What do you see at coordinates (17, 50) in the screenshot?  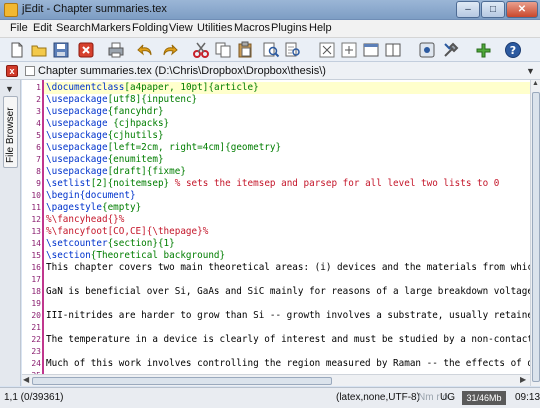 I see `new-file-icon` at bounding box center [17, 50].